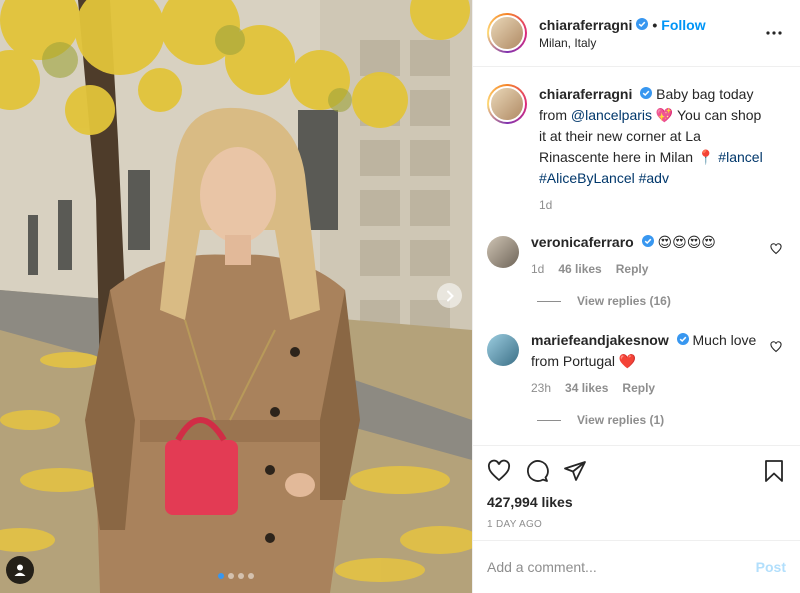 The width and height of the screenshot is (800, 593). I want to click on post-date: 1 DAY AGO, so click(636, 524).